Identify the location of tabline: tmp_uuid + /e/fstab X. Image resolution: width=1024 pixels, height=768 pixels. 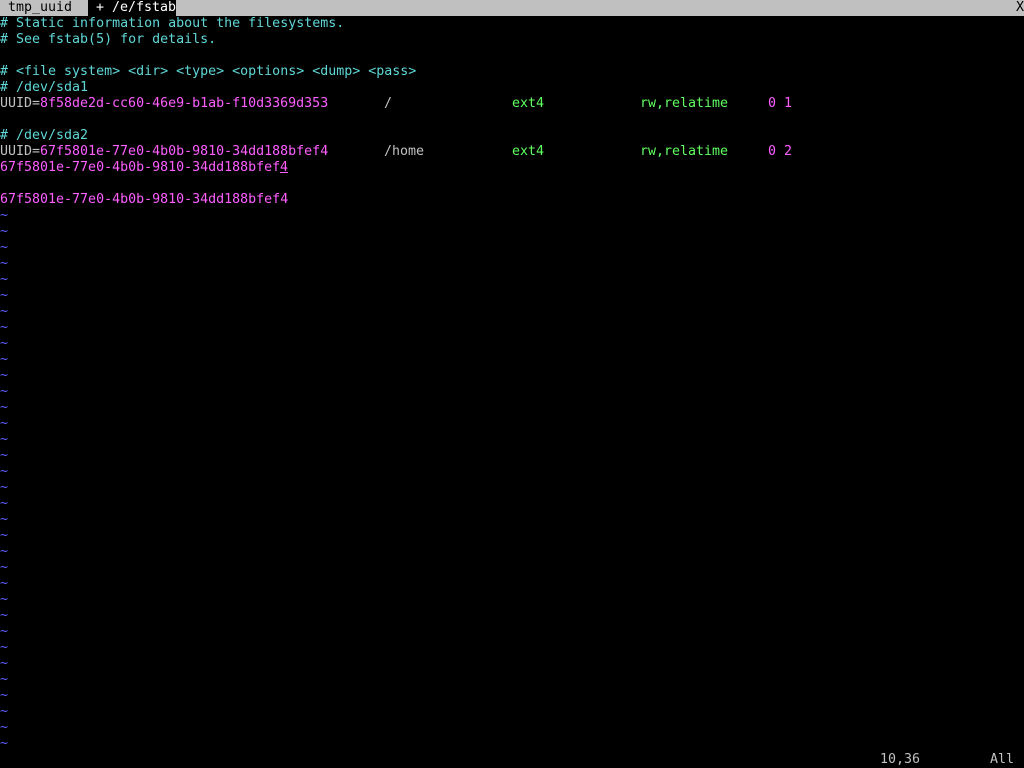
(512, 8).